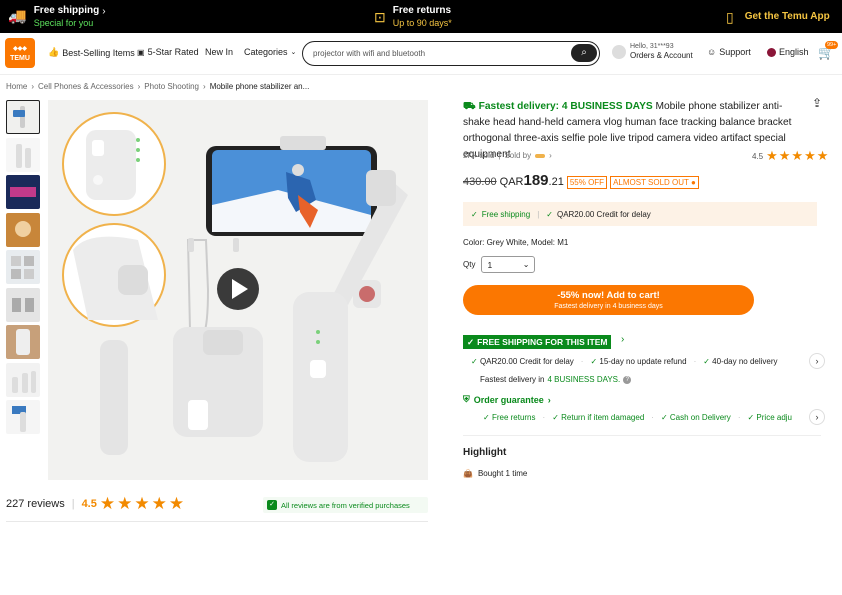 The height and width of the screenshot is (595, 842). Describe the element at coordinates (651, 182) in the screenshot. I see `almost-sold-out-text: ALMOST SOLD OUT` at that location.